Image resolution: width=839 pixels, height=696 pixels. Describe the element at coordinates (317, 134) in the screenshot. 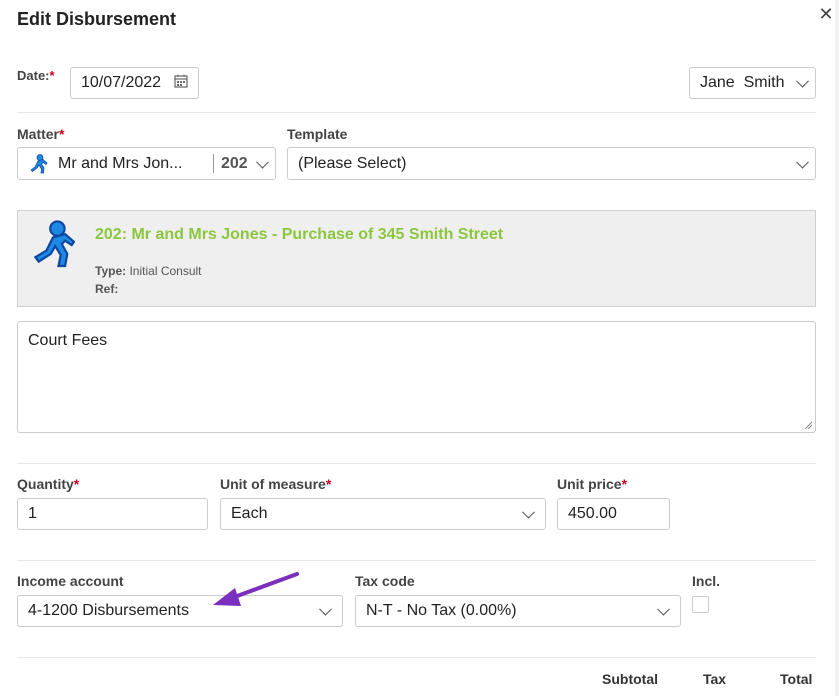

I see `template-label: Template` at that location.